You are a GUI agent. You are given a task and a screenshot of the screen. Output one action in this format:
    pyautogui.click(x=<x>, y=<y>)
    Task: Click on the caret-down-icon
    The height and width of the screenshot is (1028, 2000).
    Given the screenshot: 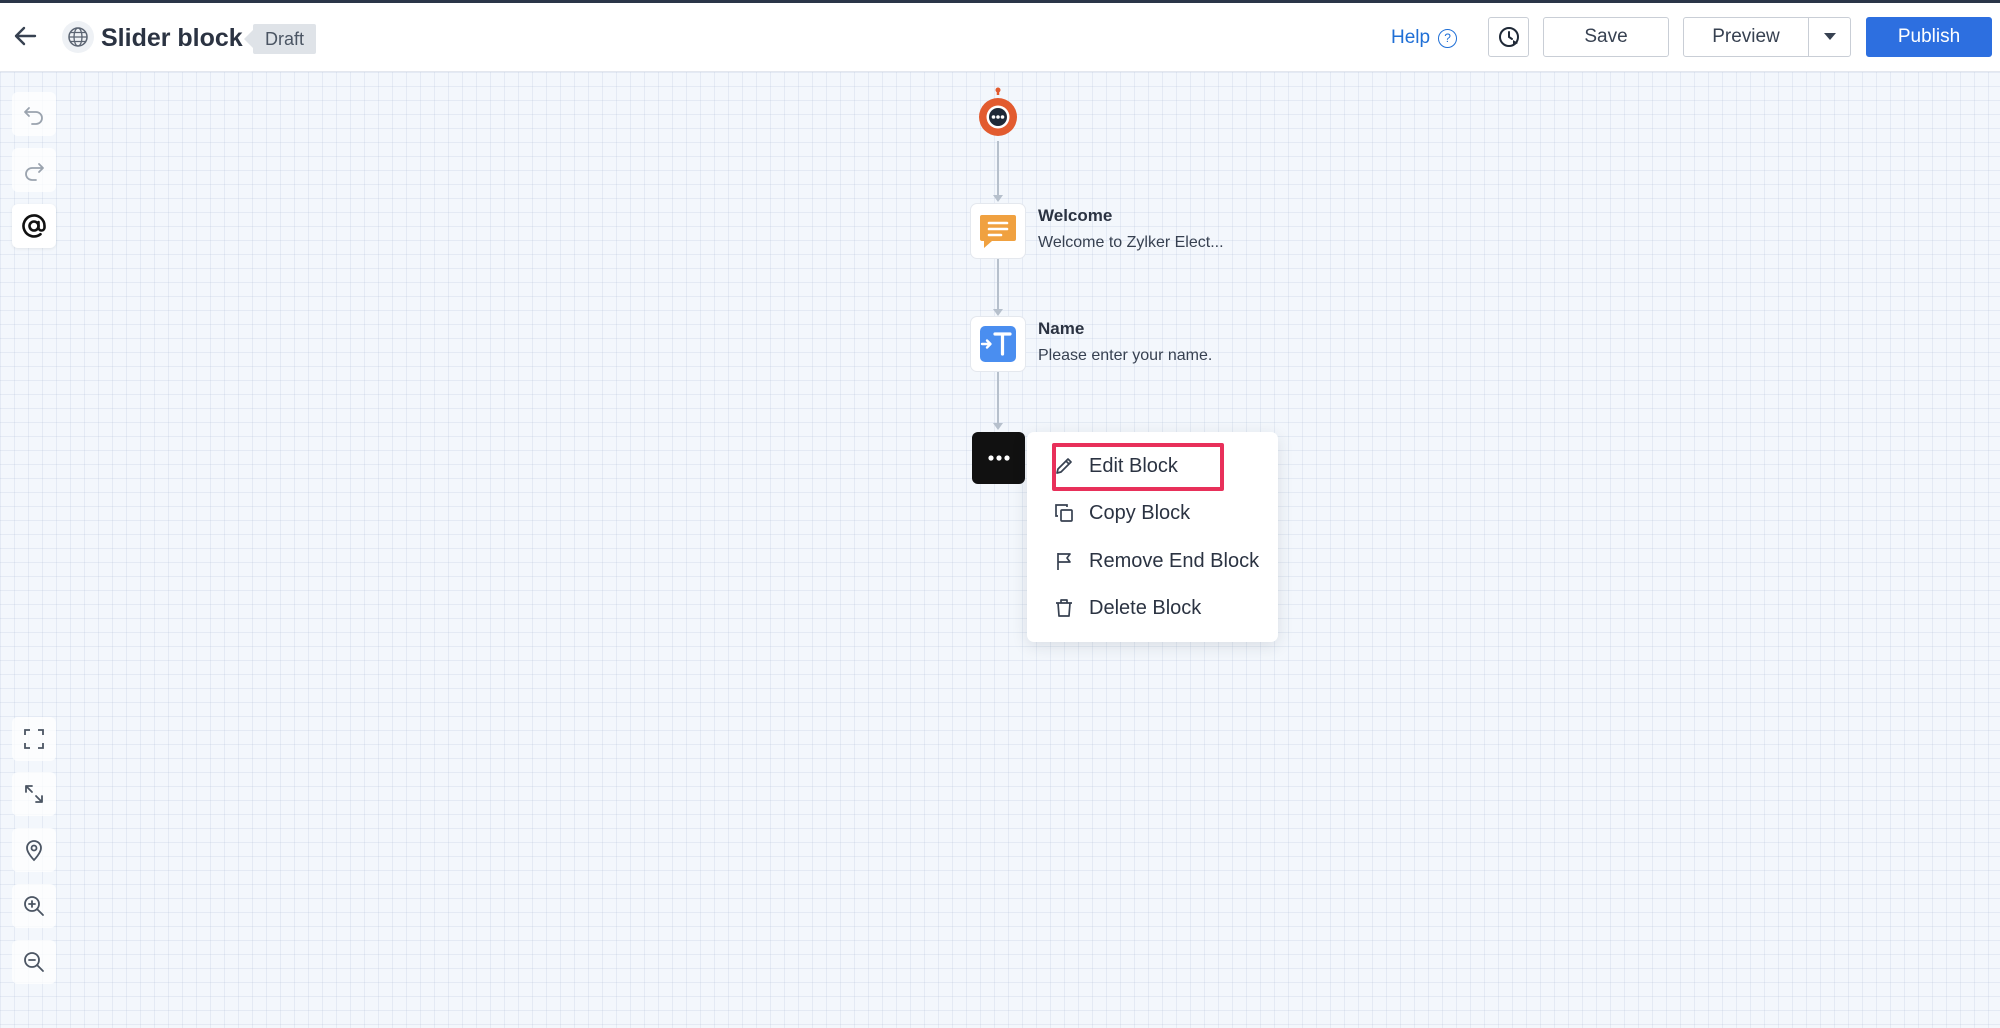 What is the action you would take?
    pyautogui.click(x=1829, y=36)
    